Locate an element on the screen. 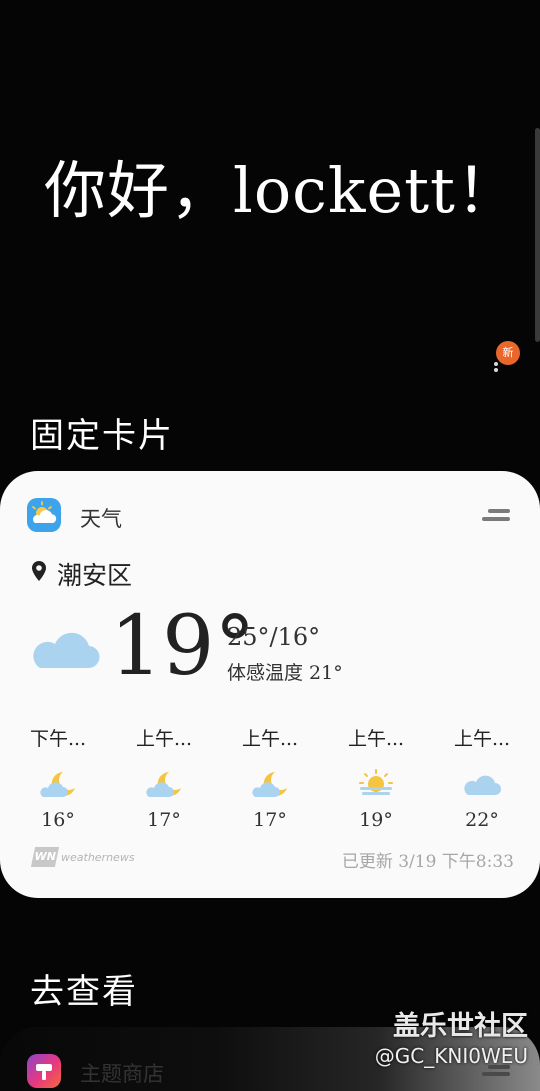 Image resolution: width=540 pixels, height=1091 pixels. forecast-temp: 19° is located at coordinates (376, 820).